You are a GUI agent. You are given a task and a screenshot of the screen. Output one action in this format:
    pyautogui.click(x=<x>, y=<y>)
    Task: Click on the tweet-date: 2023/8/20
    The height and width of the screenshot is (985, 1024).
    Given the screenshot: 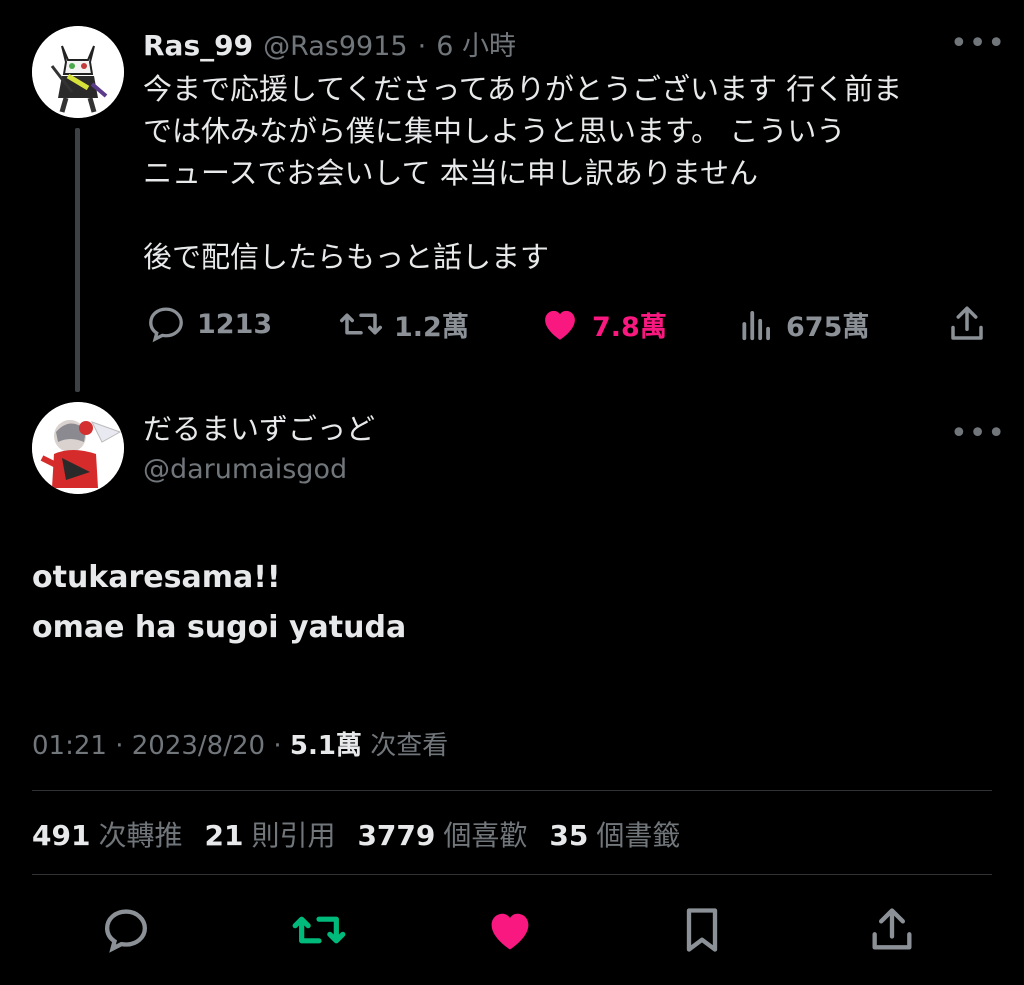 What is the action you would take?
    pyautogui.click(x=198, y=746)
    